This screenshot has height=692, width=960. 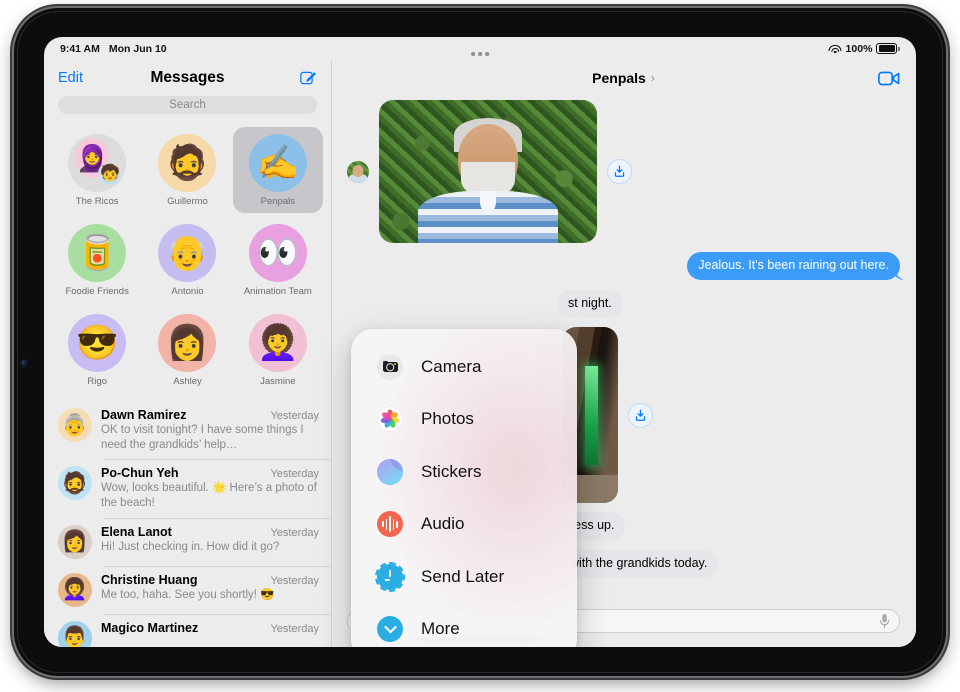 What do you see at coordinates (187, 253) in the screenshot?
I see `avatar: 👴` at bounding box center [187, 253].